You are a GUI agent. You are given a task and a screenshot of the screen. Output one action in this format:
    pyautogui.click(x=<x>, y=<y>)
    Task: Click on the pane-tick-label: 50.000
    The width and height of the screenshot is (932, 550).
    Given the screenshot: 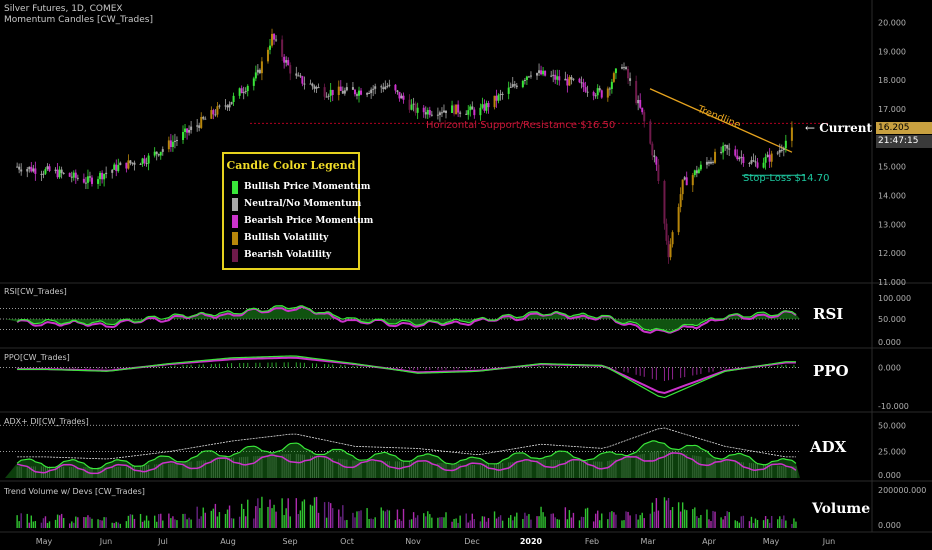 What is the action you would take?
    pyautogui.click(x=892, y=425)
    